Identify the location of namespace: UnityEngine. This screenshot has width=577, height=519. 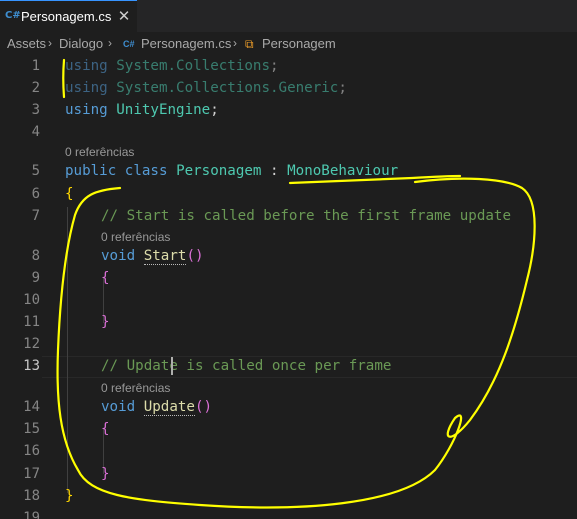
(163, 110).